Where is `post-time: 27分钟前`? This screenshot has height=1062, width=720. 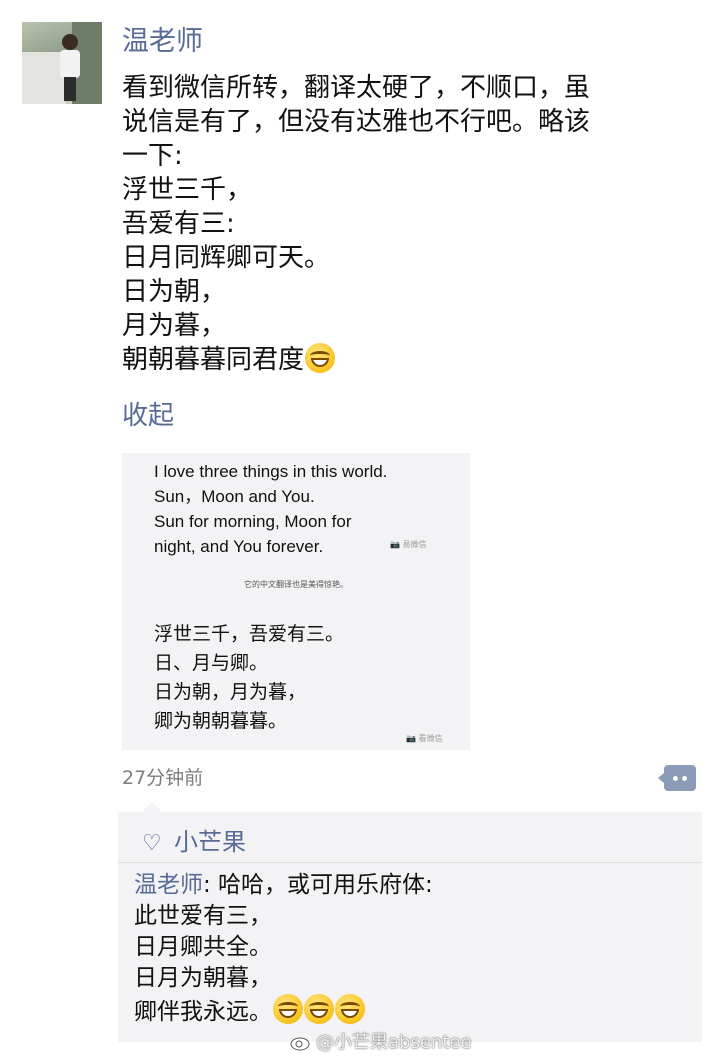 post-time: 27分钟前 is located at coordinates (163, 778).